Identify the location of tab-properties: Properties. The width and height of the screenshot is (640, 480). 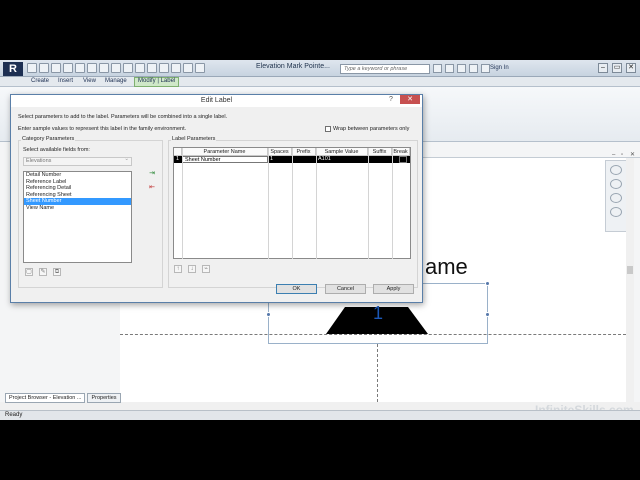
(104, 398).